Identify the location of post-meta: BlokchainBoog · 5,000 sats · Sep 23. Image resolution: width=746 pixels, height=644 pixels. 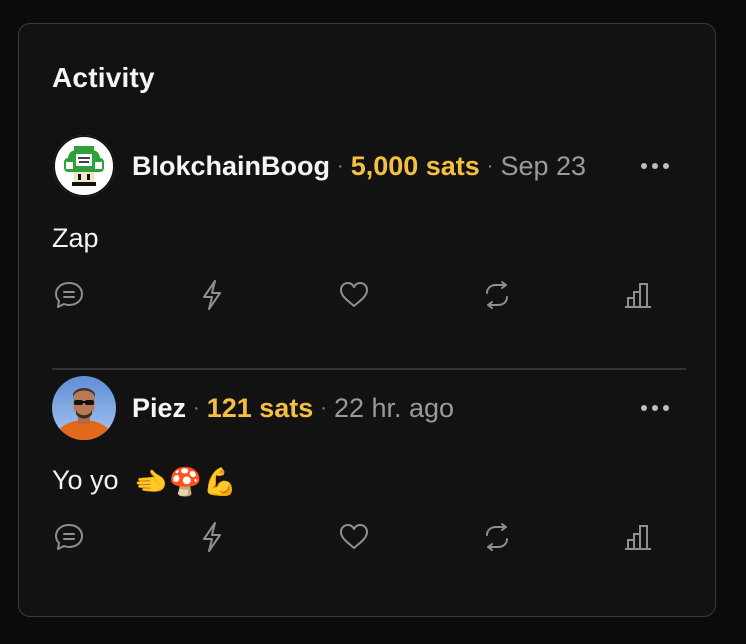
(359, 166).